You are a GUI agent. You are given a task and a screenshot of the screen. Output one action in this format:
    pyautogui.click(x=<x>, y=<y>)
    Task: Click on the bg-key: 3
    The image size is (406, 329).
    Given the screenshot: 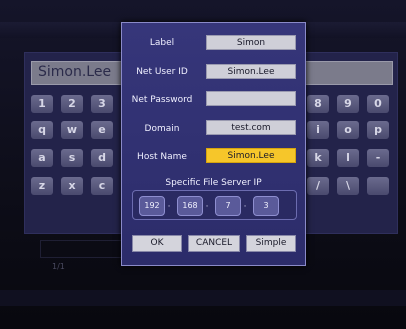 What is the action you would take?
    pyautogui.click(x=102, y=104)
    